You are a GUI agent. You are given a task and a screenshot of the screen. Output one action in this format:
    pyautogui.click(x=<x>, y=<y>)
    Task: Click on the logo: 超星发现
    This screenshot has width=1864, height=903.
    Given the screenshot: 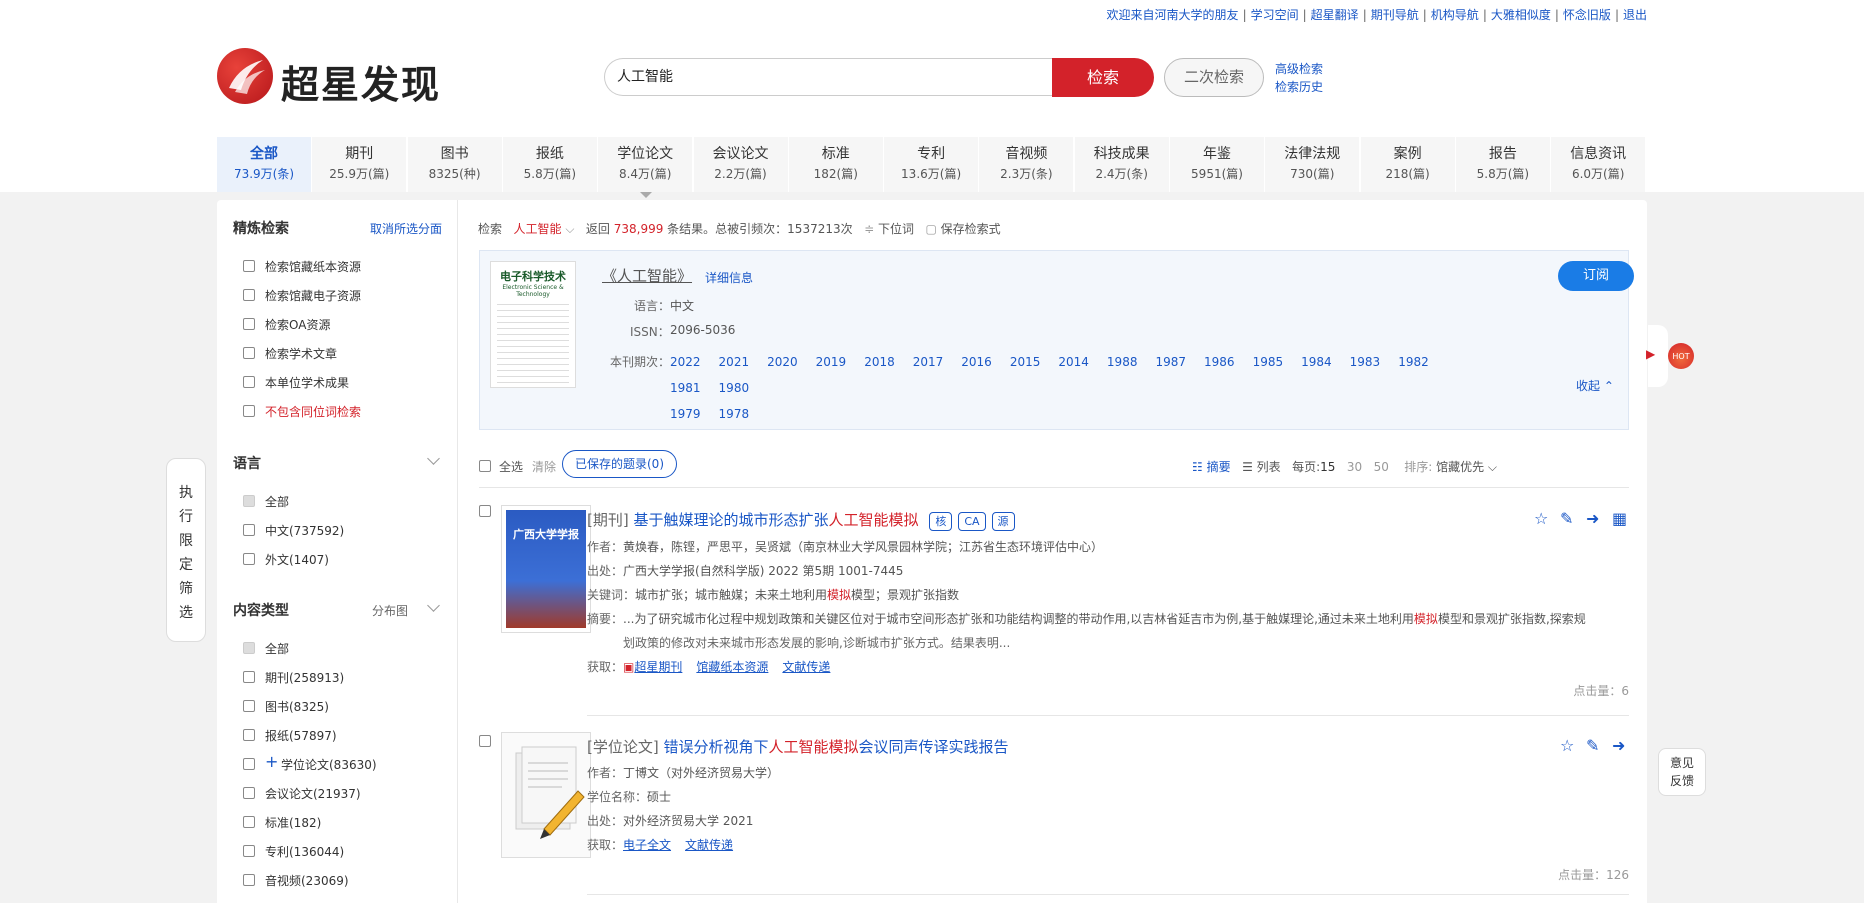 What is the action you would take?
    pyautogui.click(x=342, y=78)
    